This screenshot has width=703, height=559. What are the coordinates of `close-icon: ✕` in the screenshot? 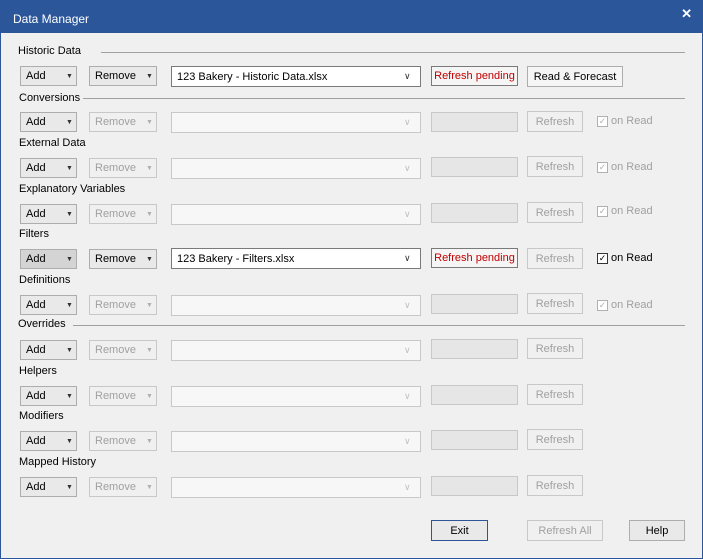 It's located at (686, 14).